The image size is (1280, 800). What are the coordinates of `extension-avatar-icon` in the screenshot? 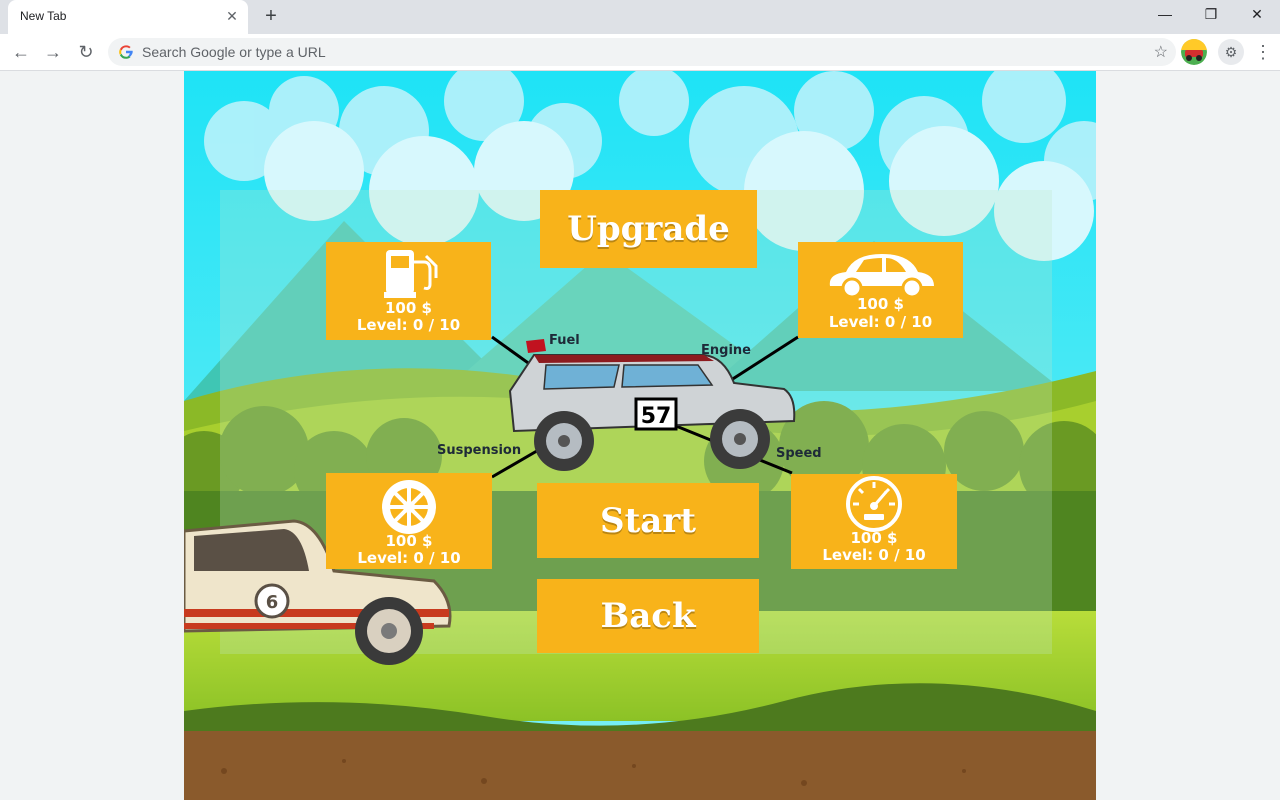 It's located at (1194, 52).